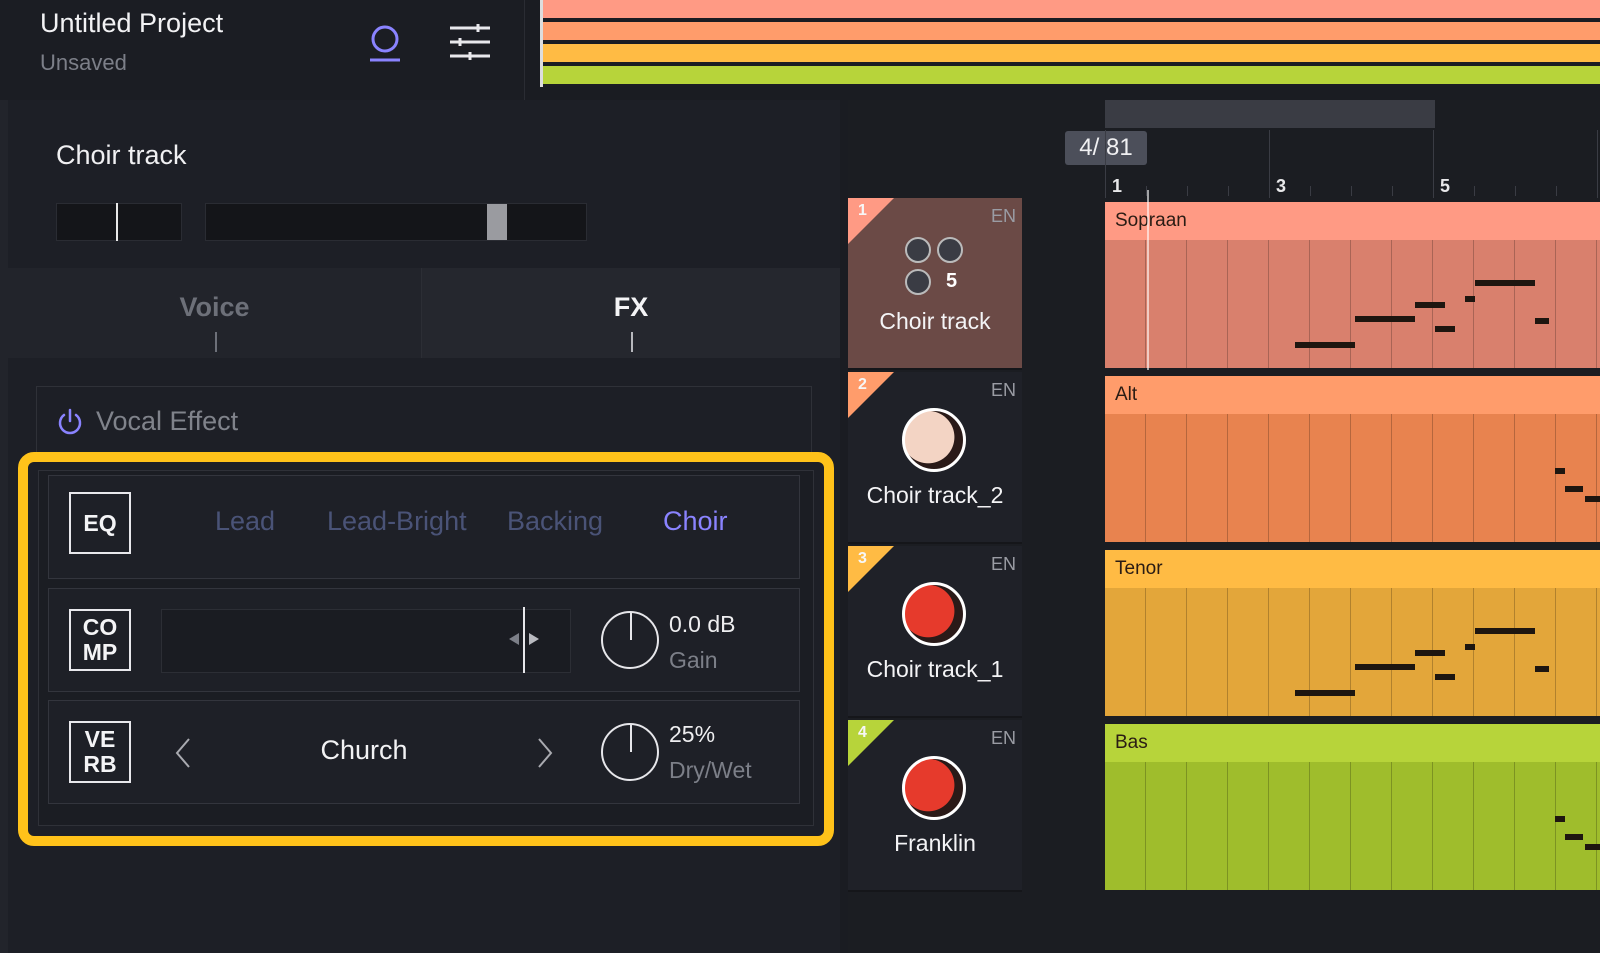 Image resolution: width=1600 pixels, height=953 pixels. What do you see at coordinates (131, 23) in the screenshot?
I see `project-title: Untitled Project` at bounding box center [131, 23].